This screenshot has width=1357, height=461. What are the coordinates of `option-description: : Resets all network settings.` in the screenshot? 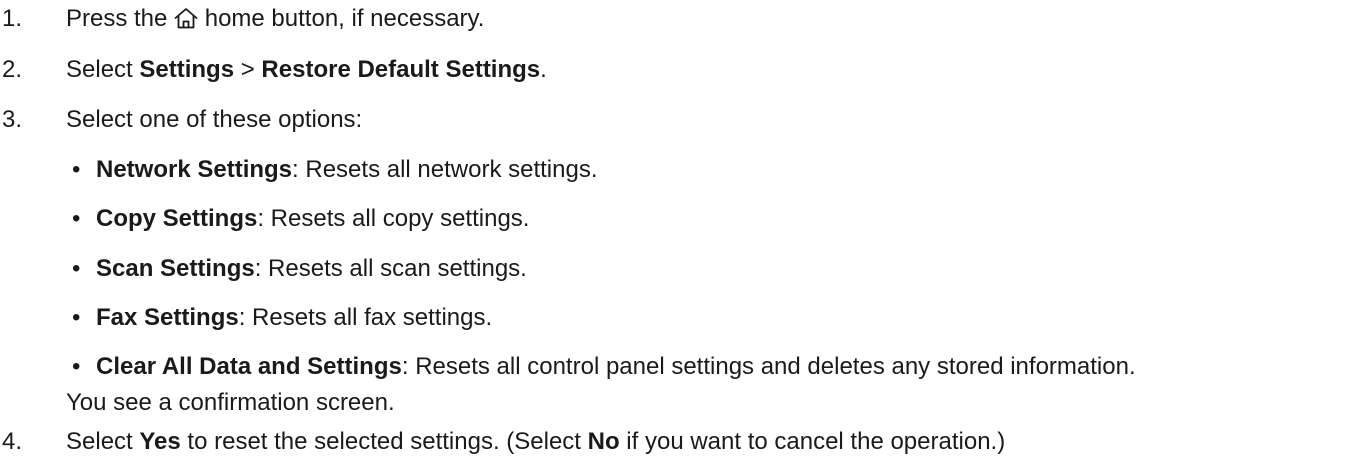 It's located at (445, 169).